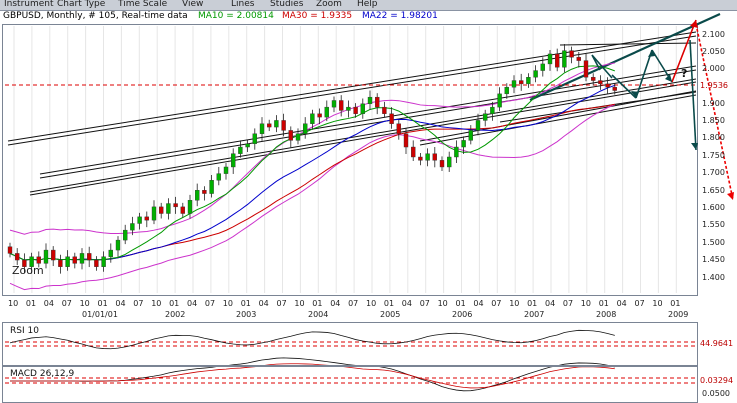  What do you see at coordinates (390, 314) in the screenshot?
I see `year-label: 2005` at bounding box center [390, 314].